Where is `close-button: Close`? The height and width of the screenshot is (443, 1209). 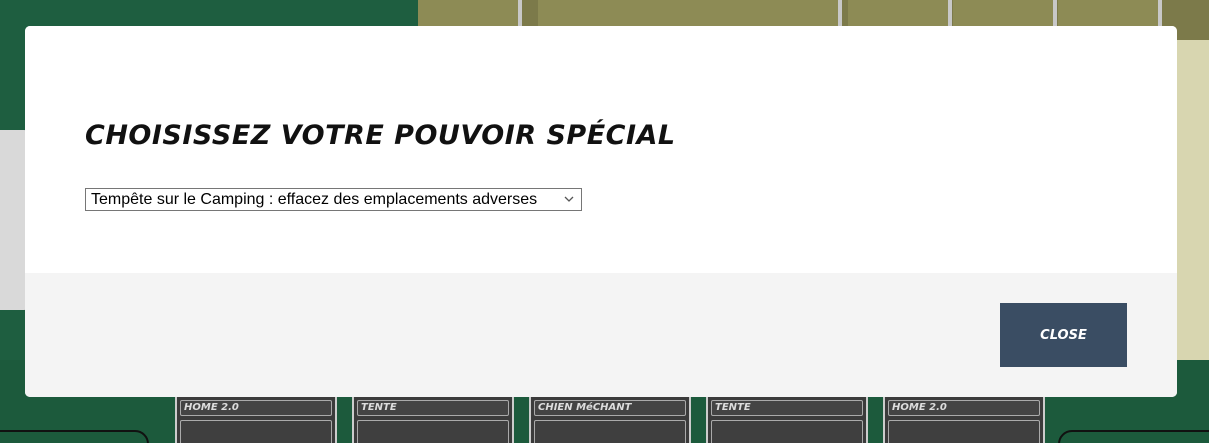
close-button: Close is located at coordinates (1063, 335).